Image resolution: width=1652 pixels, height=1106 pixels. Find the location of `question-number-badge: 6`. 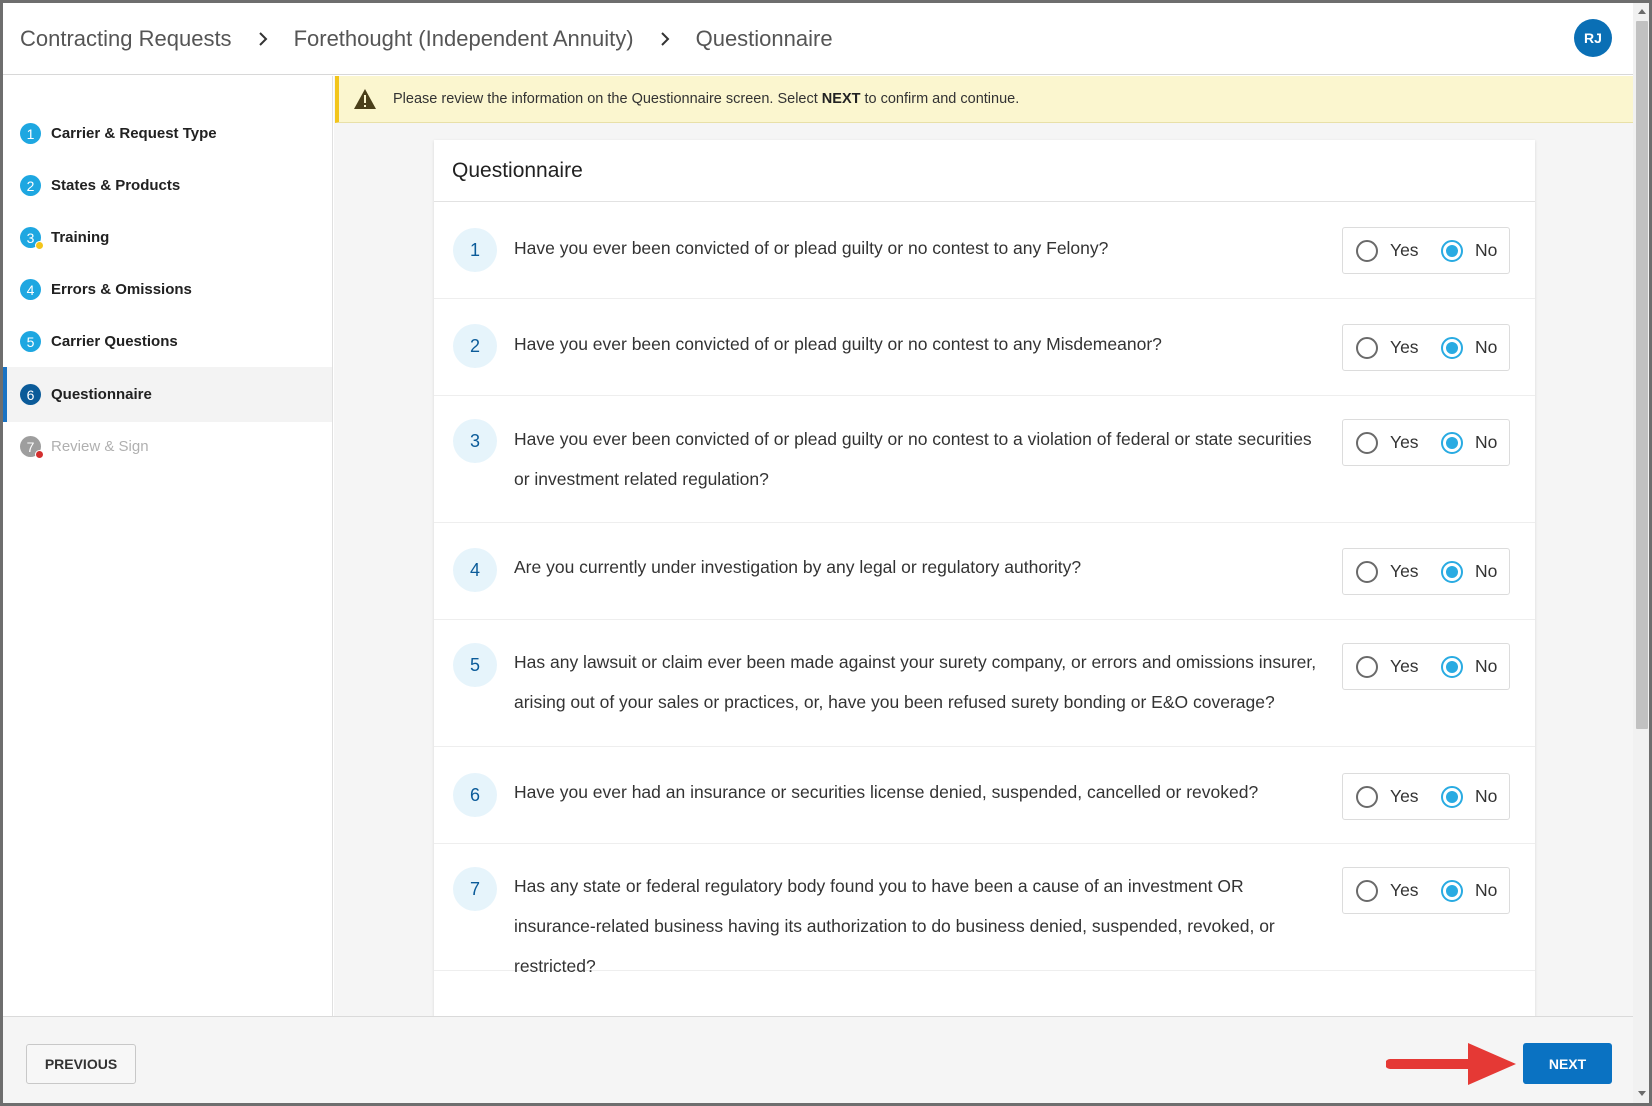

question-number-badge: 6 is located at coordinates (475, 795).